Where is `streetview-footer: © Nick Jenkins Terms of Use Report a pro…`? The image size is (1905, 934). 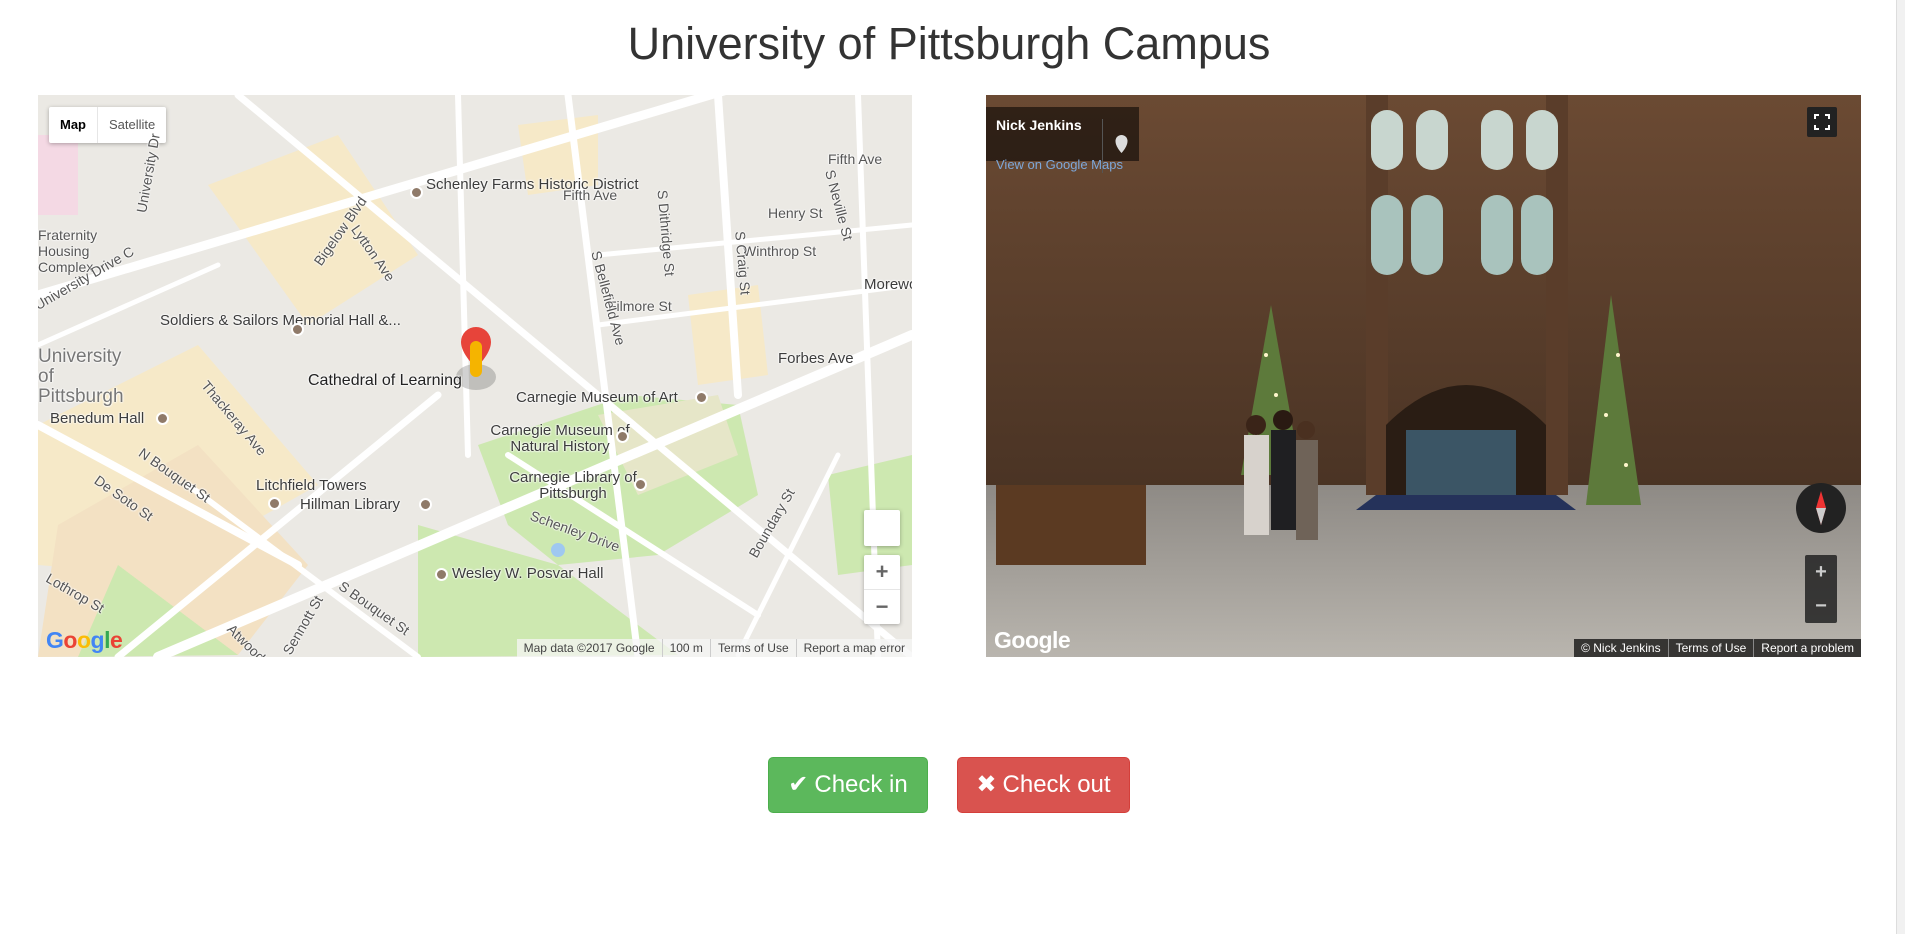
streetview-footer: © Nick Jenkins Terms of Use Report a pro… is located at coordinates (1717, 648).